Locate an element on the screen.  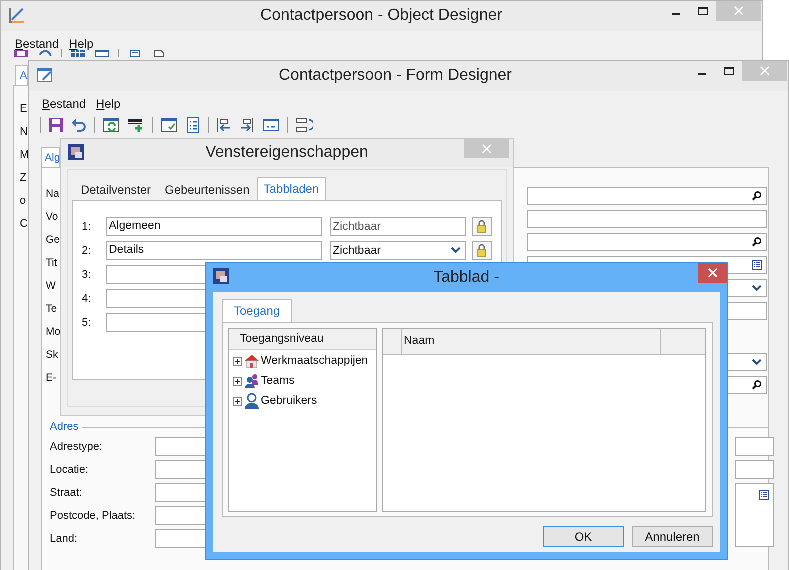
tree-item: Teams is located at coordinates (278, 381).